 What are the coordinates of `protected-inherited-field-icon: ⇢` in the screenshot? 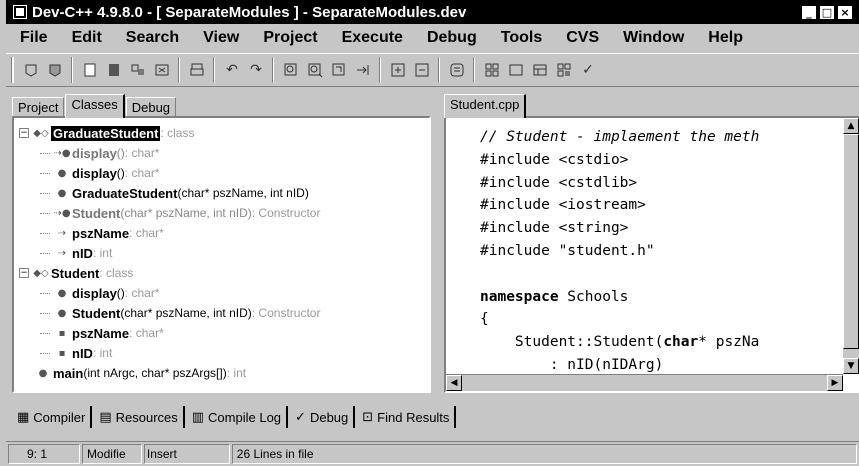 It's located at (62, 233).